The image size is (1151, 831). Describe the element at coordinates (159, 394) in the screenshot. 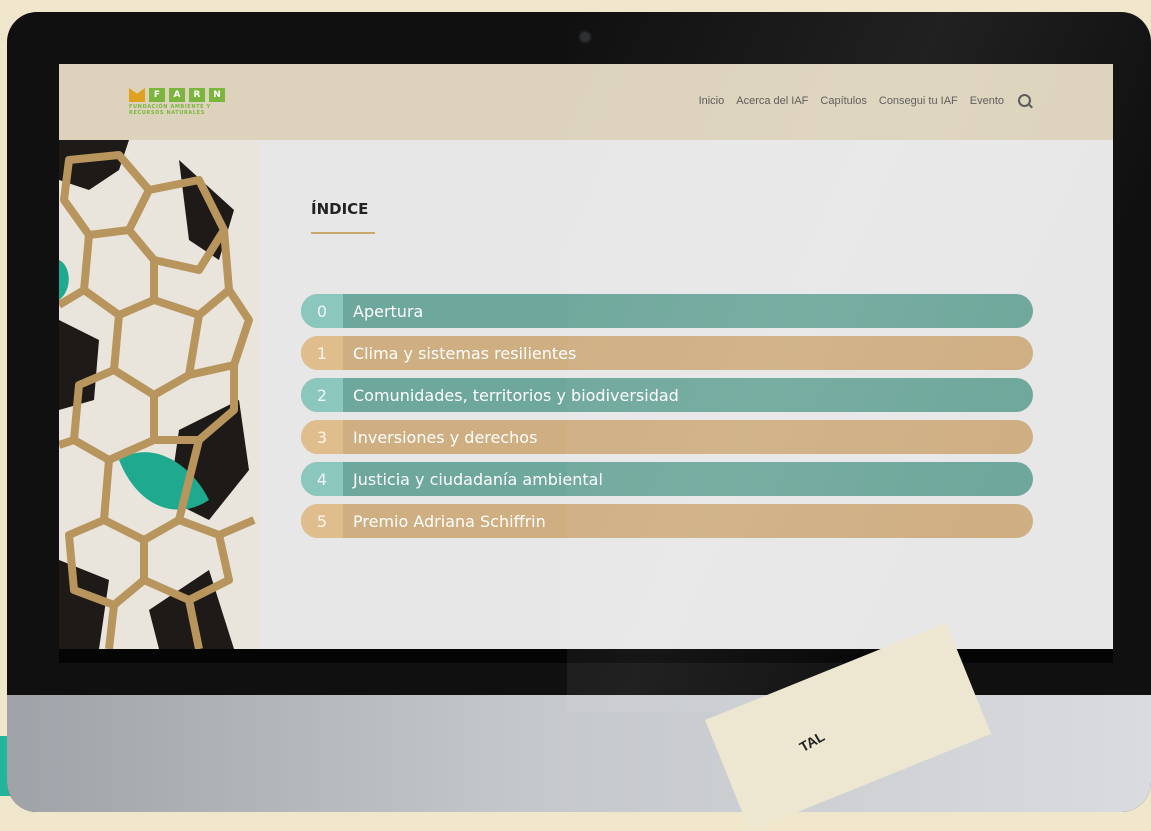

I see `decorative-mosaic-art` at that location.